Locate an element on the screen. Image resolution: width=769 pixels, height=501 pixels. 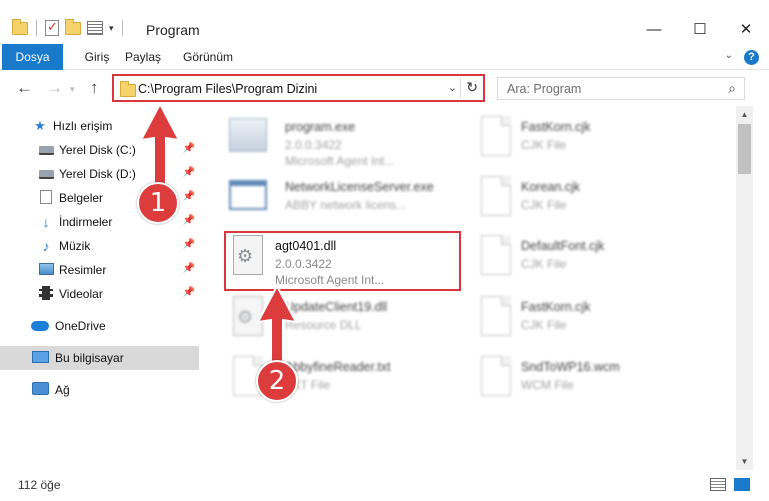
file-name: DefaultFont.cjk is located at coordinates (563, 246).